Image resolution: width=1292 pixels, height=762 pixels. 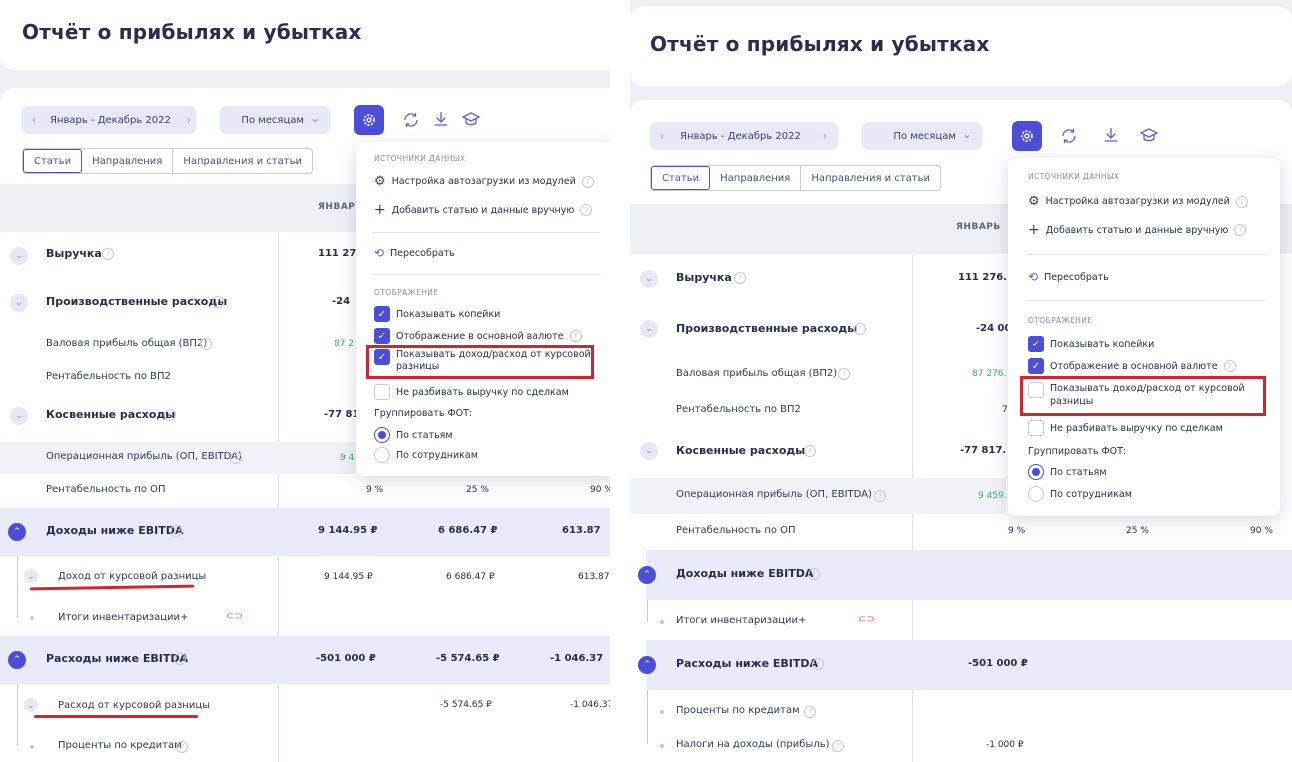 What do you see at coordinates (774, 494) in the screenshot?
I see `row-operating-profit: Операционная прибыль (ОП, EBITDA)` at bounding box center [774, 494].